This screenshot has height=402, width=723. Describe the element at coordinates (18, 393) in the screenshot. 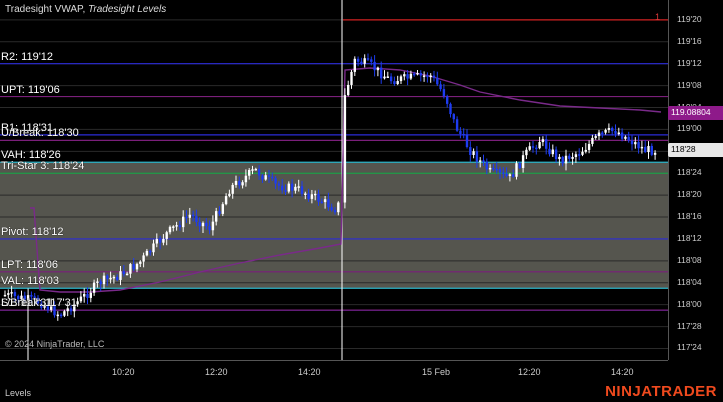

I see `tab-levels: Levels` at that location.